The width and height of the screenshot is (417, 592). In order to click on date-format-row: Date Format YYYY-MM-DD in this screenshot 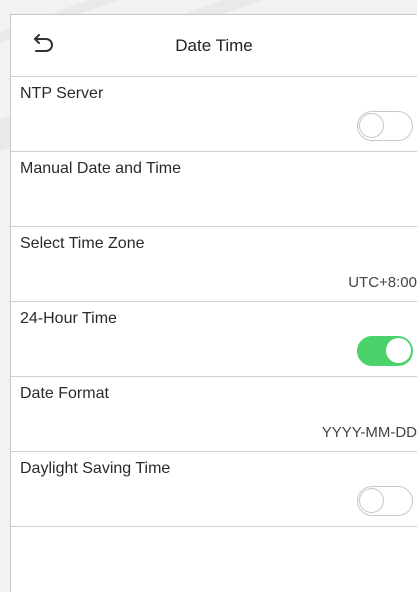, I will do `click(214, 414)`.